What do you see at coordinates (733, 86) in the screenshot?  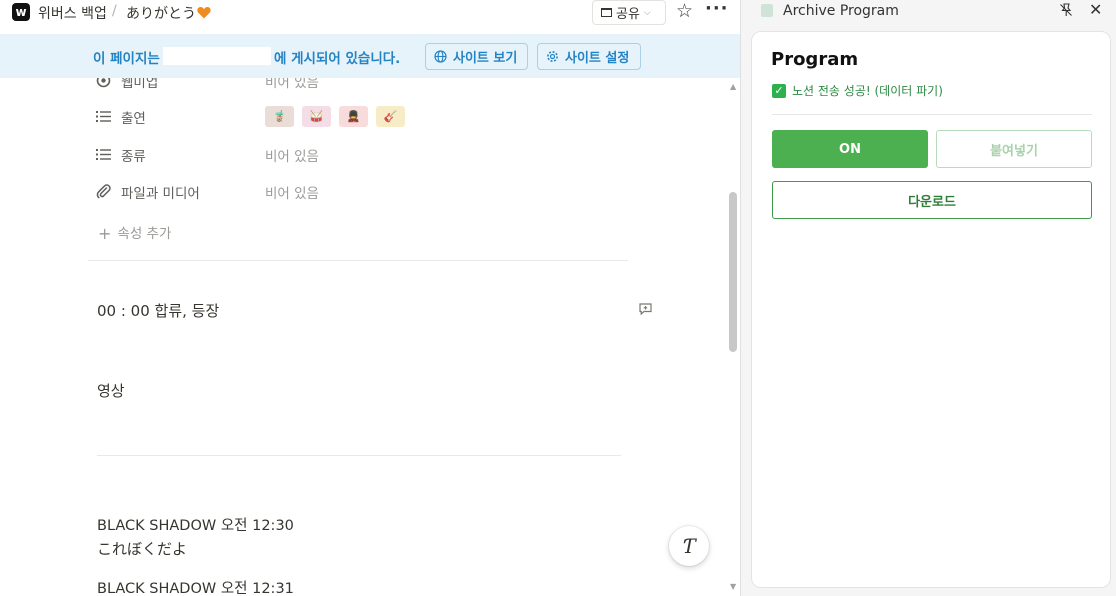 I see `scroll-up-arrow-icon: ▲` at bounding box center [733, 86].